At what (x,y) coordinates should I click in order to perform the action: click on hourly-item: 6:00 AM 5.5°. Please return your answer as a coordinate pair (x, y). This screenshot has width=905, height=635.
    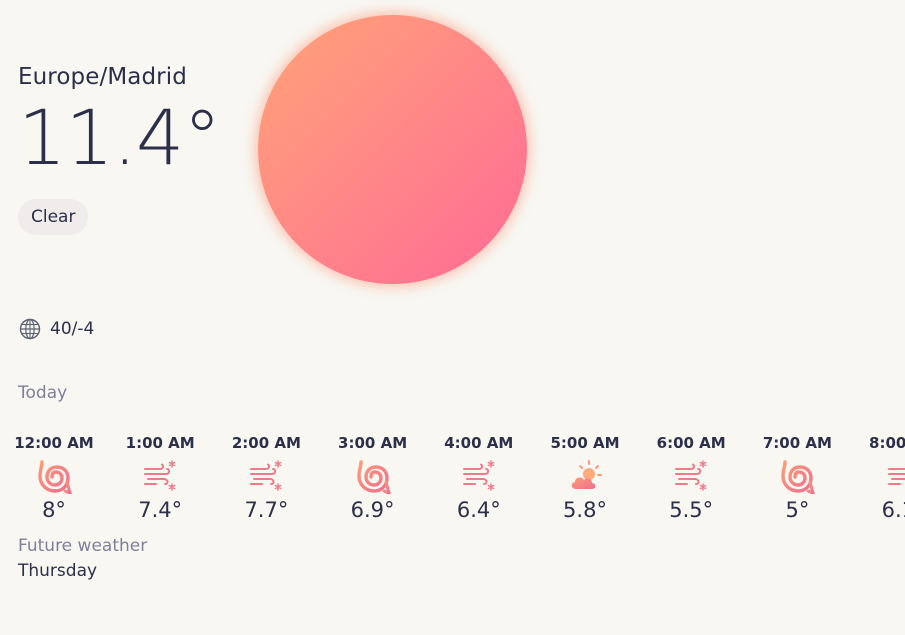
    Looking at the image, I should click on (691, 477).